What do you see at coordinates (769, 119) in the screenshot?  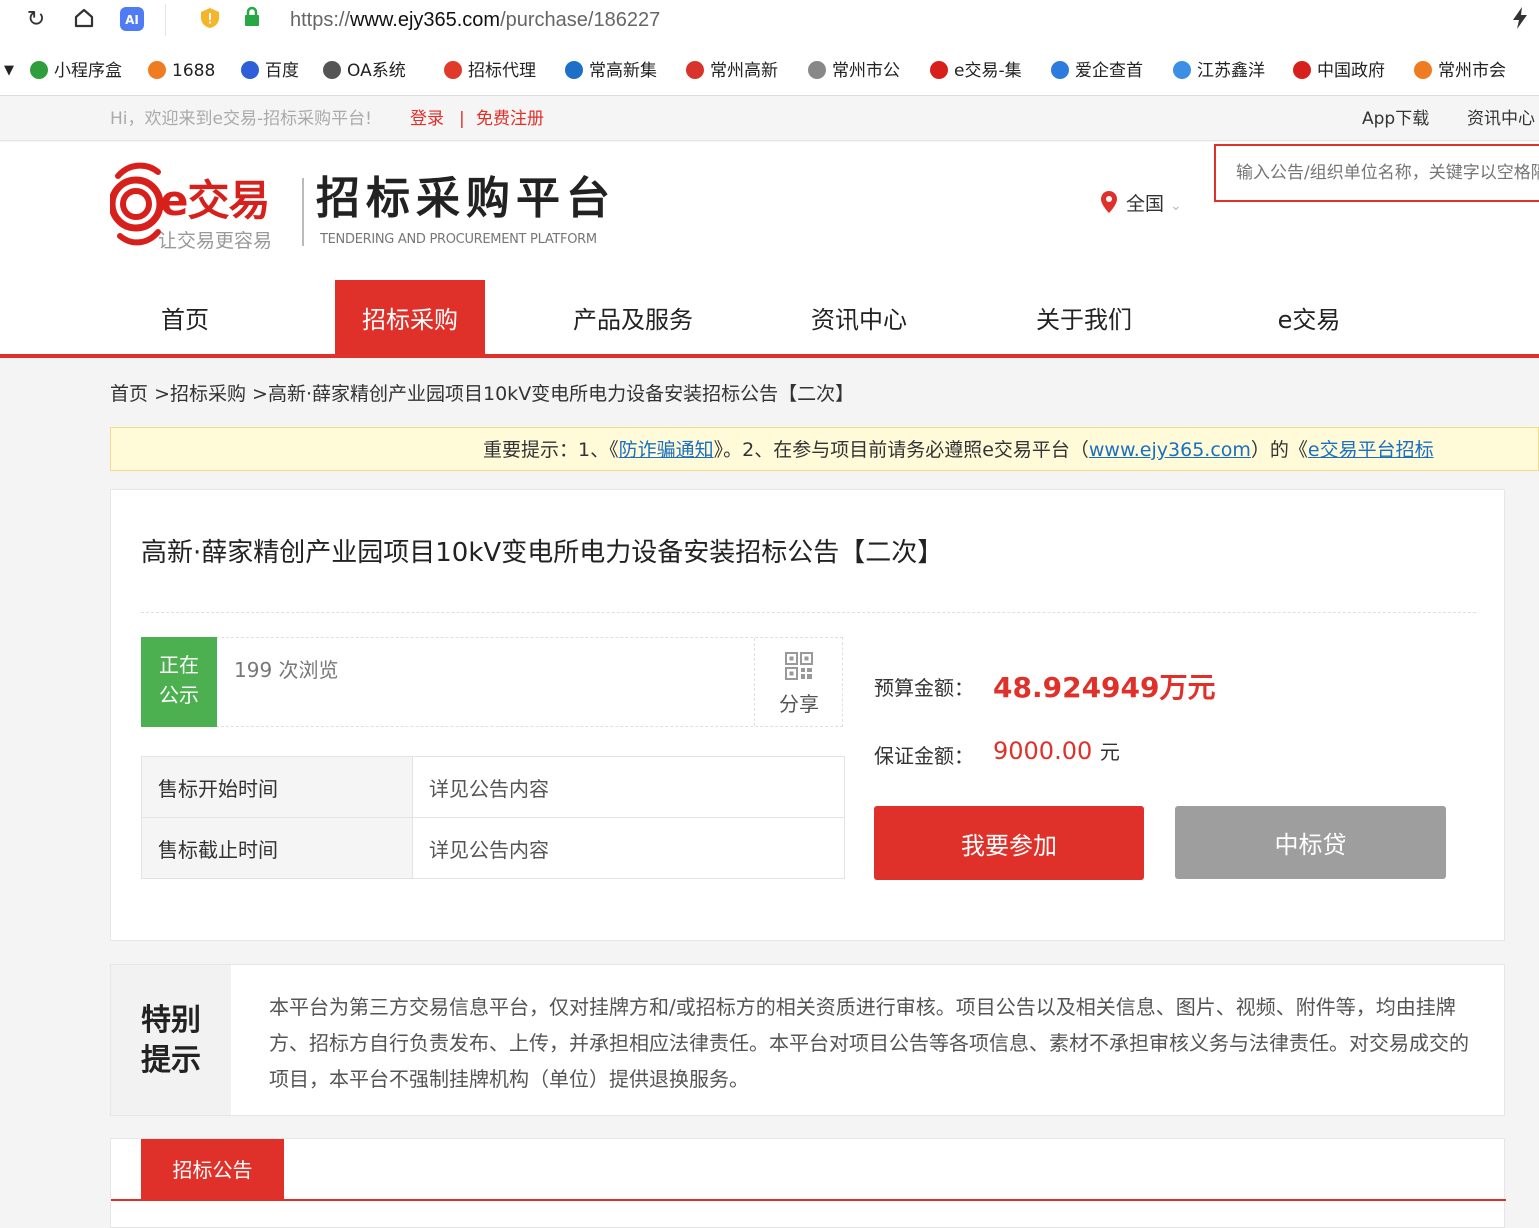 I see `top-strip: Hi，欢迎来到e交易-招标采购平台! 登录 | 免费注册 App下载 资讯中心` at bounding box center [769, 119].